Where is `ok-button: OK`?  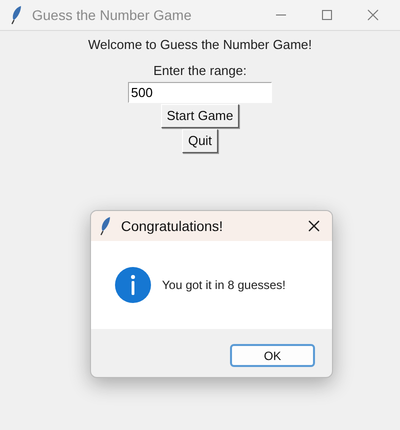
ok-button: OK is located at coordinates (272, 355).